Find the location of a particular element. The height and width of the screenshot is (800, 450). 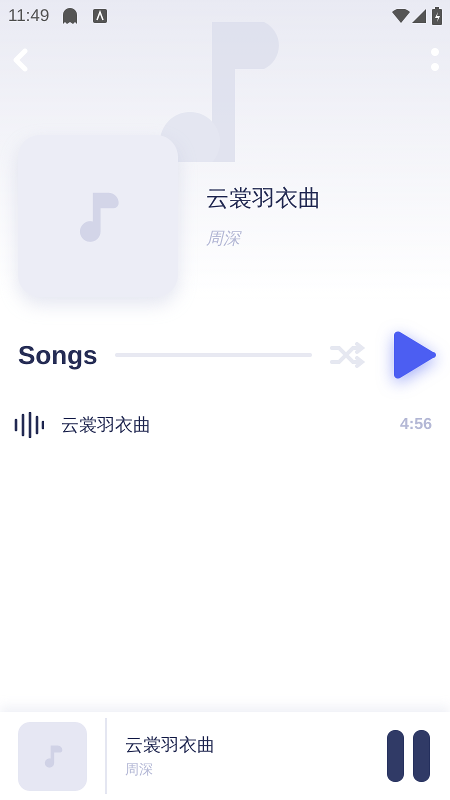

section-title: Songs is located at coordinates (58, 355).